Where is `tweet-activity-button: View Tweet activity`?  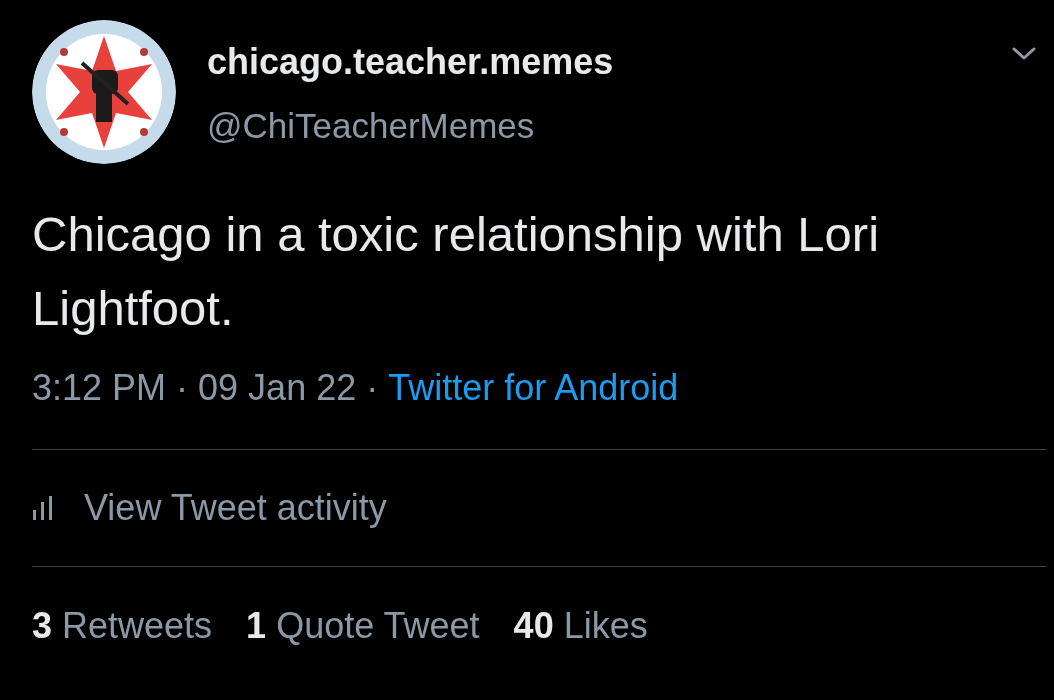 tweet-activity-button: View Tweet activity is located at coordinates (209, 508).